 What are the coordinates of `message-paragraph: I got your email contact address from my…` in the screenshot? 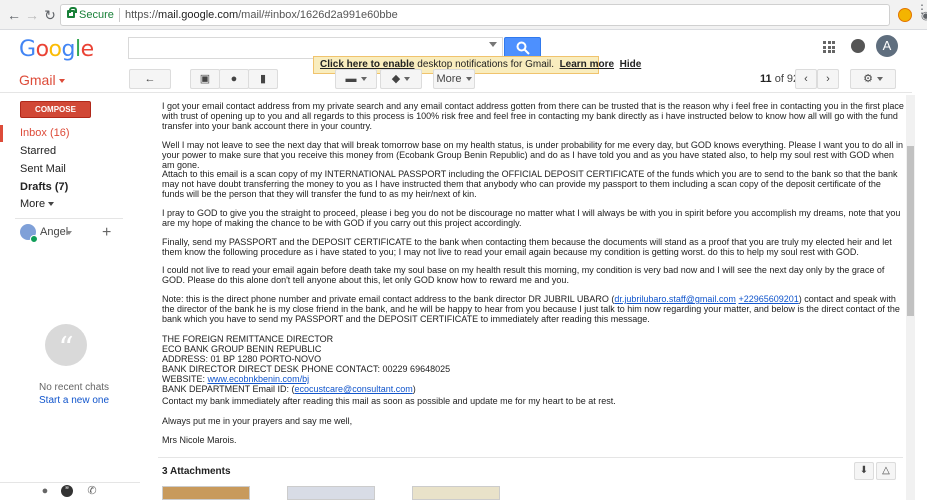 It's located at (533, 116).